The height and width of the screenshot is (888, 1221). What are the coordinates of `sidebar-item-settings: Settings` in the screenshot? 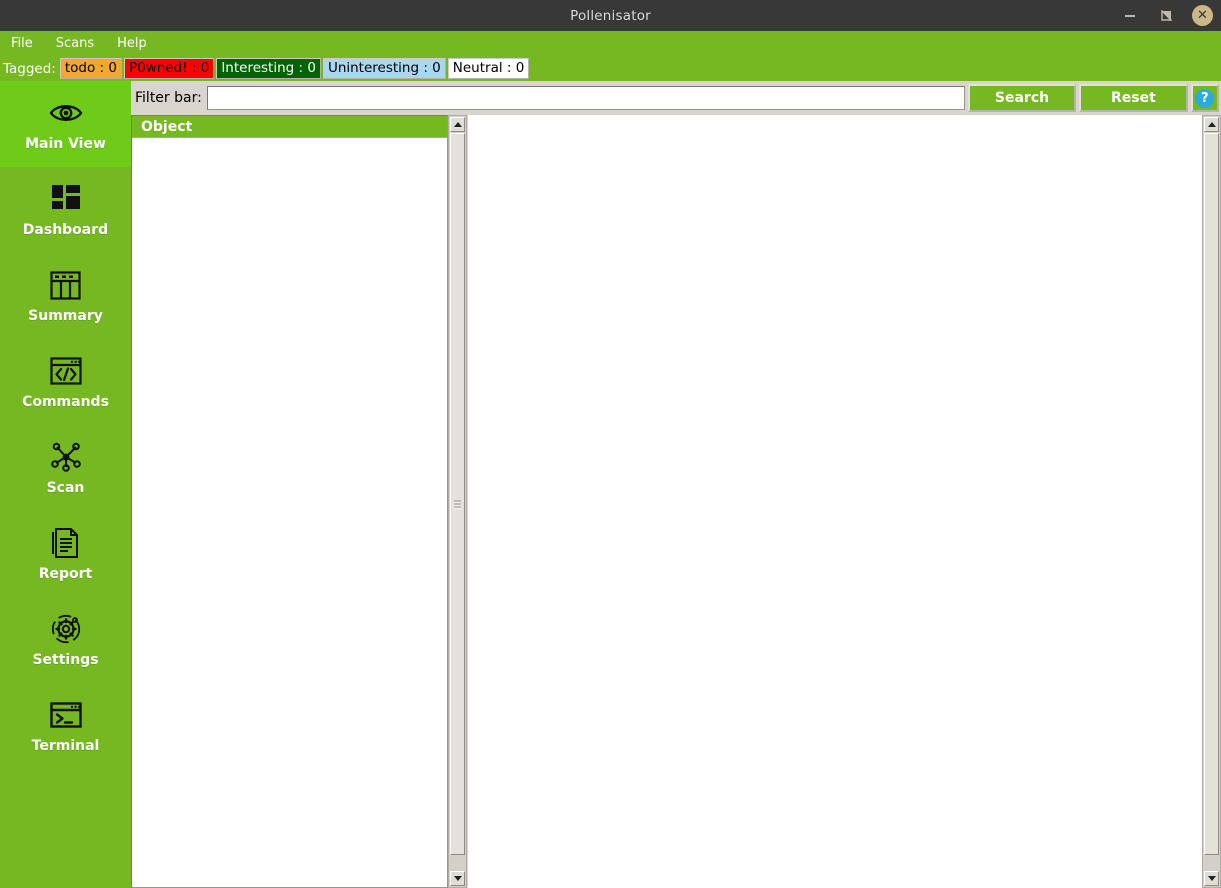 It's located at (65, 640).